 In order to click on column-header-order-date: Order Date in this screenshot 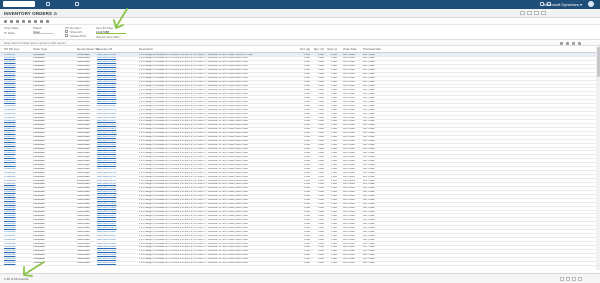, I will do `click(352, 49)`.